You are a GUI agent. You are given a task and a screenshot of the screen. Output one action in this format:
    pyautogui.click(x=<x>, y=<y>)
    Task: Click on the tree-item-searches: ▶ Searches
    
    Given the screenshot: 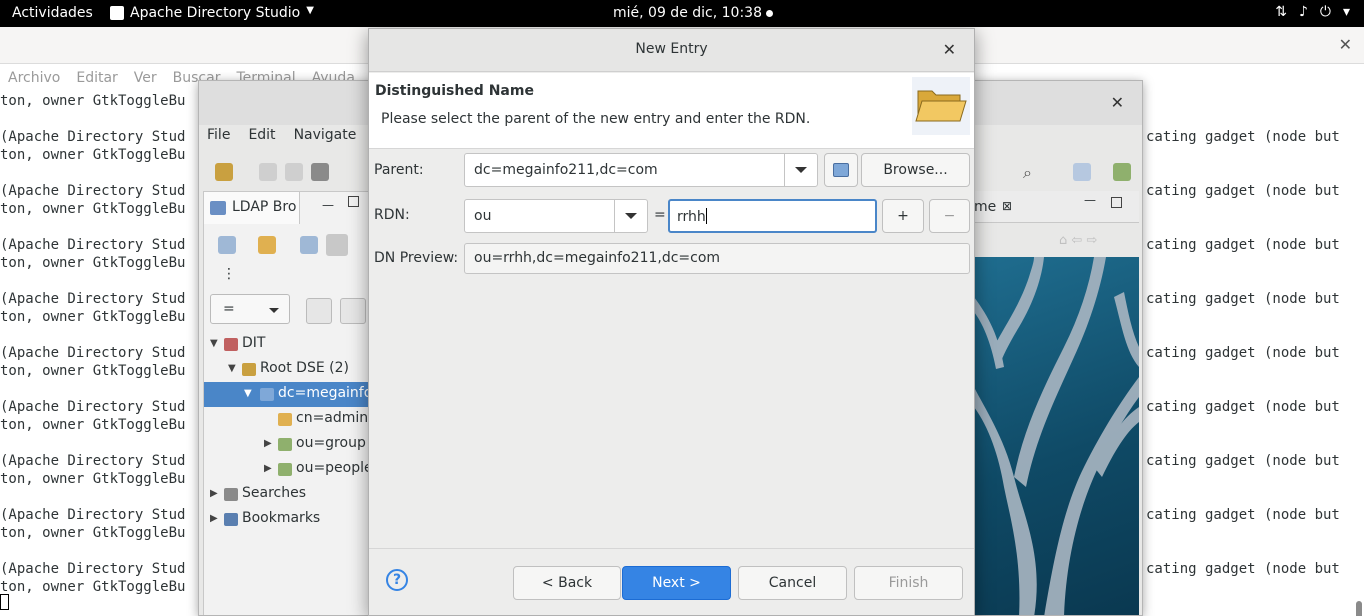 What is the action you would take?
    pyautogui.click(x=288, y=494)
    